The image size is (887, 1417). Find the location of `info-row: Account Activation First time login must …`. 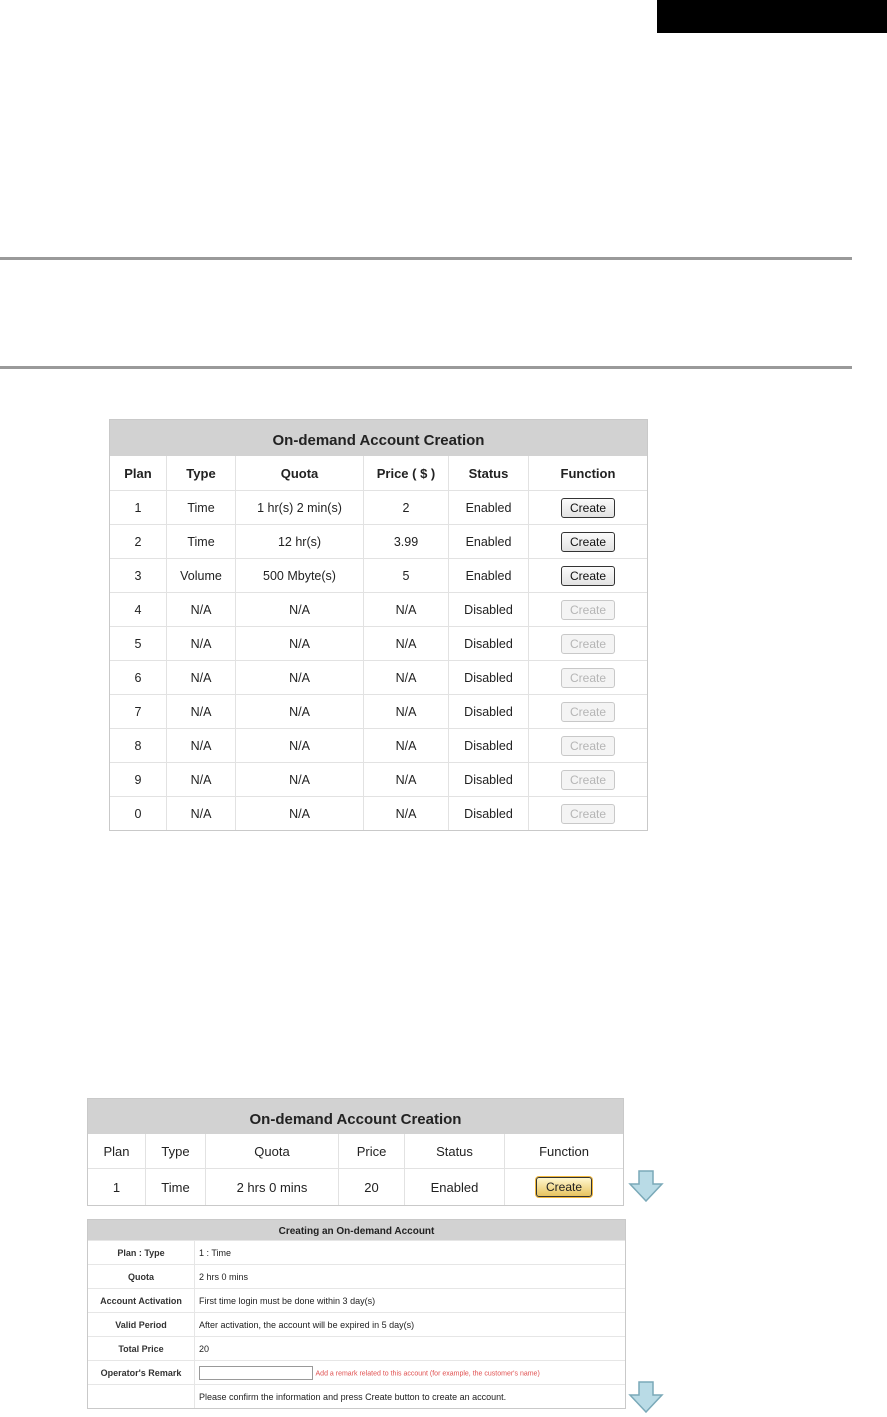

info-row: Account Activation First time login must … is located at coordinates (356, 1300).